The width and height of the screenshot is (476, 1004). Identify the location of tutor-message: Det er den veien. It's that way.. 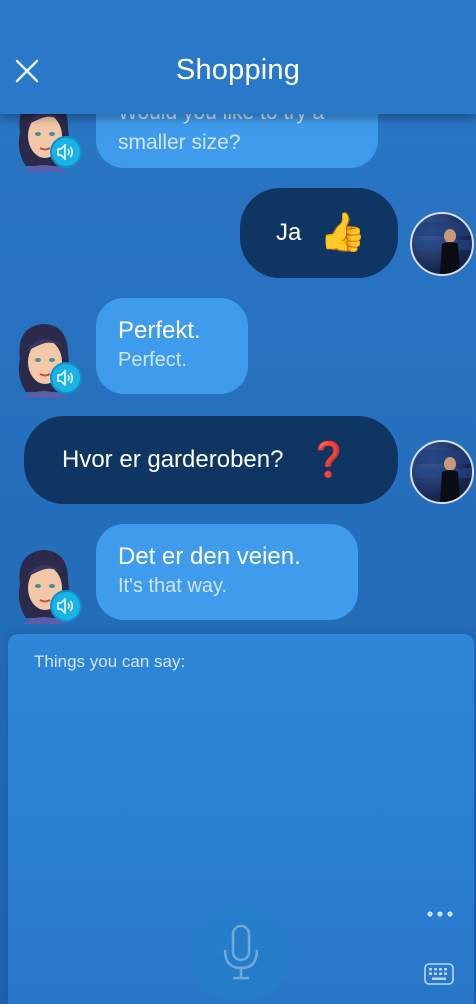
(227, 572).